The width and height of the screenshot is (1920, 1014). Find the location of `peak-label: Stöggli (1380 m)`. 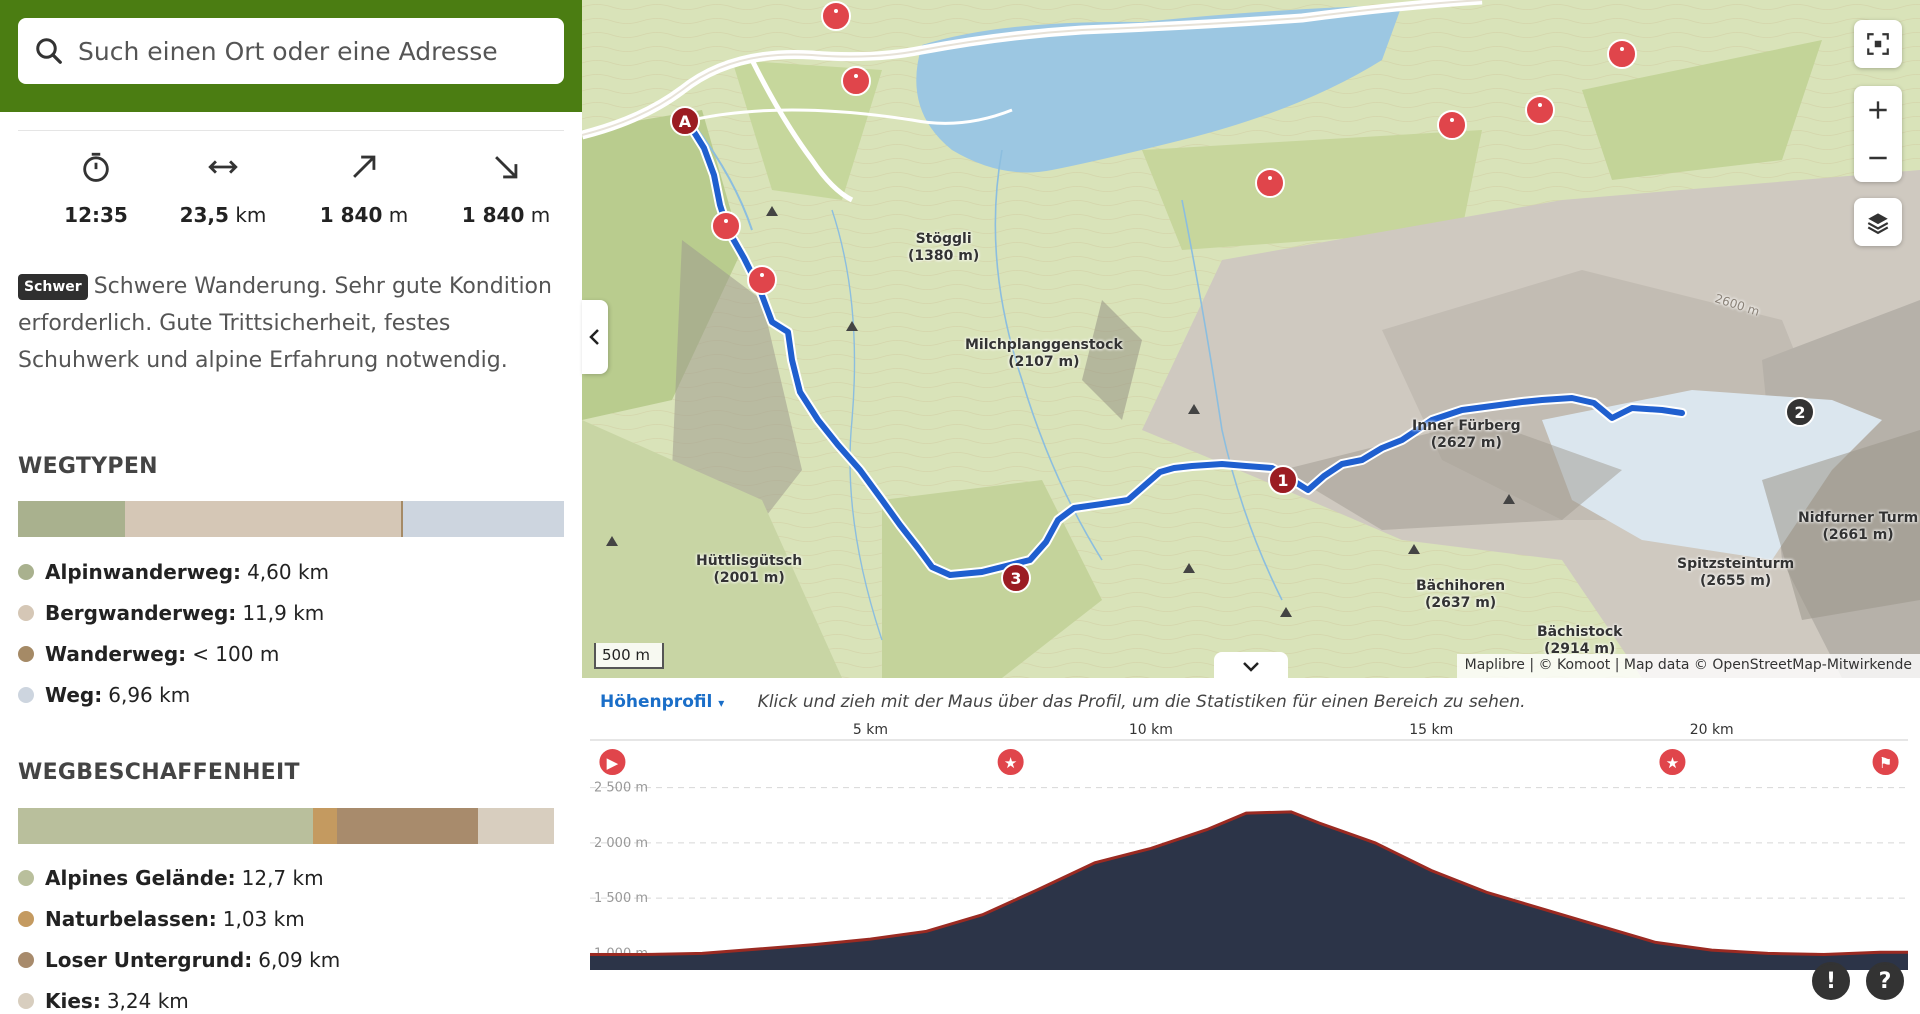

peak-label: Stöggli (1380 m) is located at coordinates (944, 247).